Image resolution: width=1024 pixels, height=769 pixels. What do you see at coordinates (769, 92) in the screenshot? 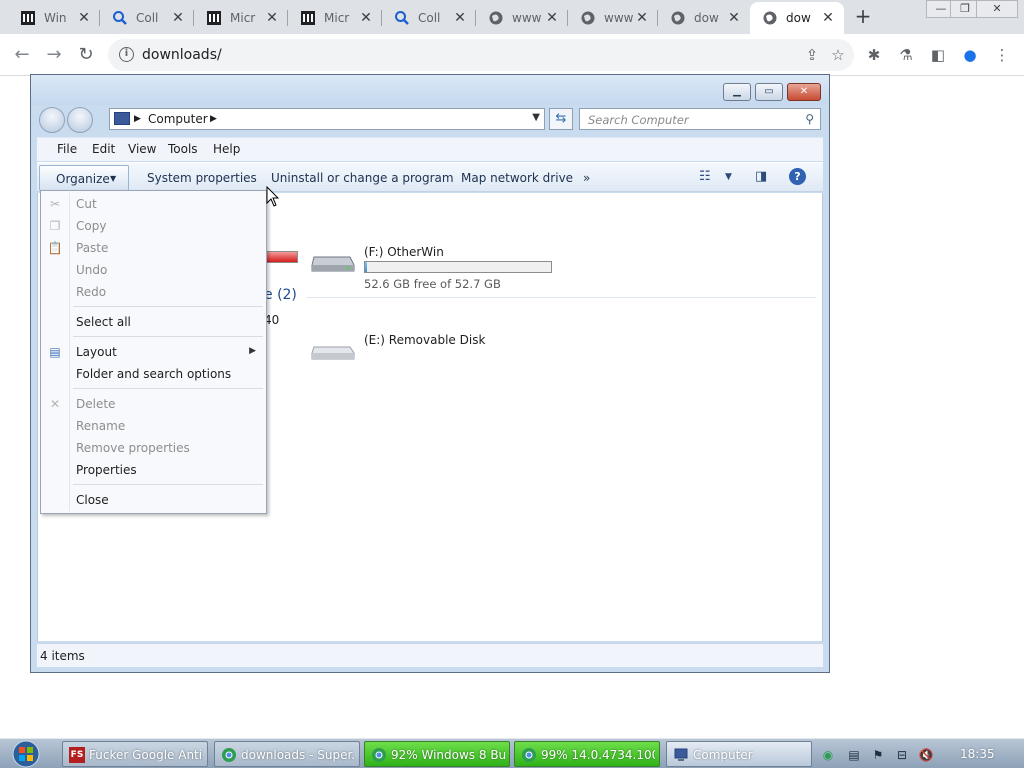
I see `explorer-maximize-button: ▭` at bounding box center [769, 92].